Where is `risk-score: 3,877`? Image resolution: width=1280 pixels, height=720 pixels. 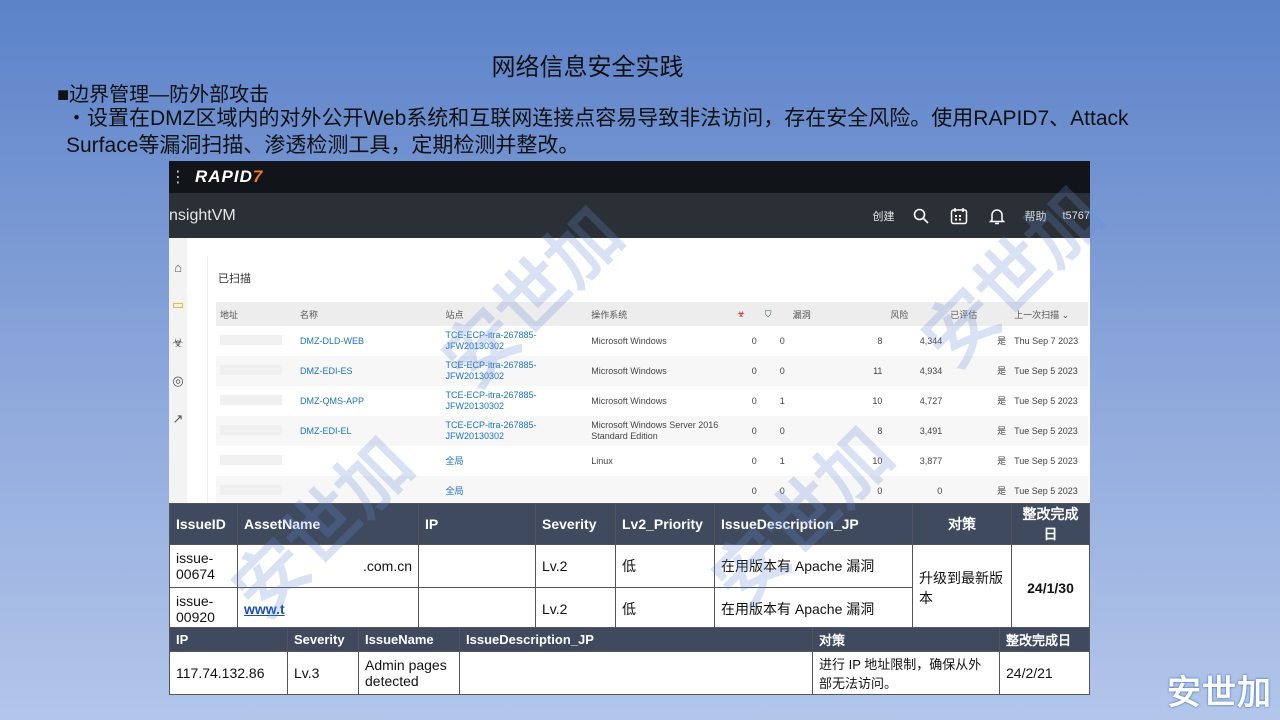 risk-score: 3,877 is located at coordinates (931, 460).